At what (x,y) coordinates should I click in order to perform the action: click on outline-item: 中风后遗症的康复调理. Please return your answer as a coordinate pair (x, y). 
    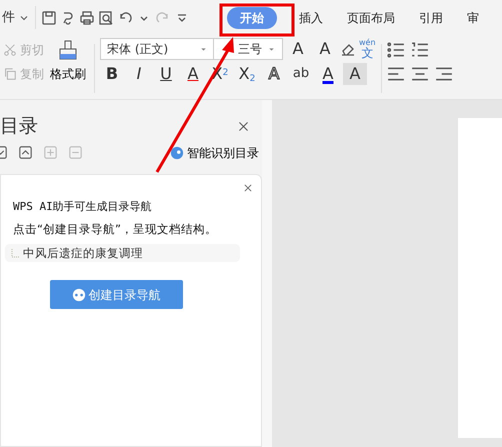
    Looking at the image, I should click on (122, 253).